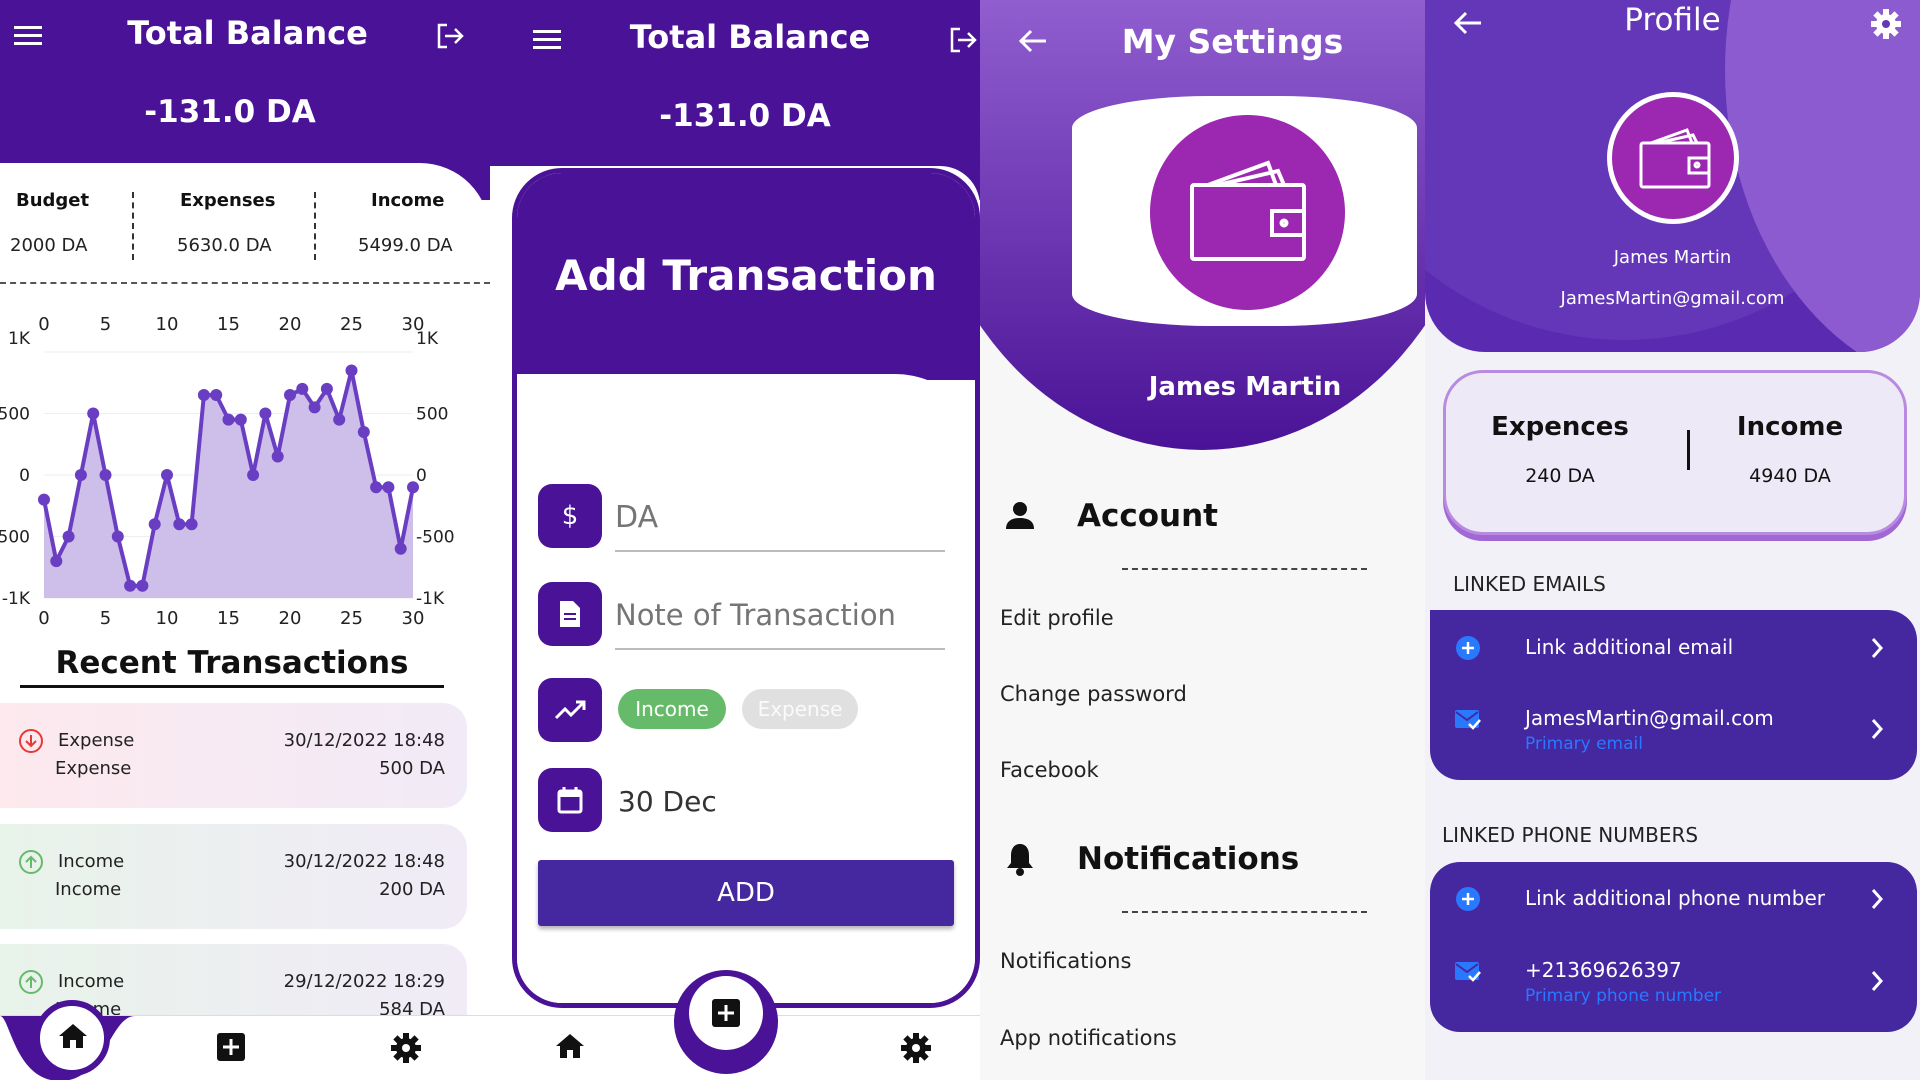  What do you see at coordinates (16, 599) in the screenshot?
I see `y-tick-label: -1K` at bounding box center [16, 599].